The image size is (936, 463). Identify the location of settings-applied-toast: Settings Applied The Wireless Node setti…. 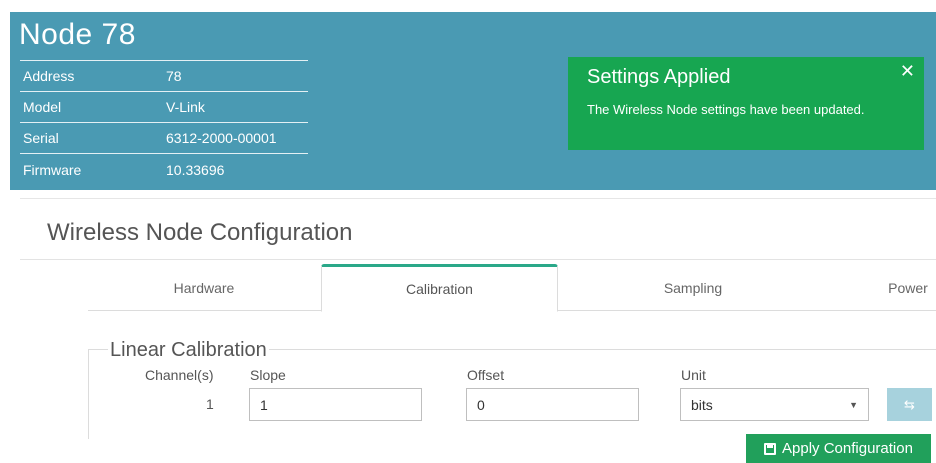
(746, 103).